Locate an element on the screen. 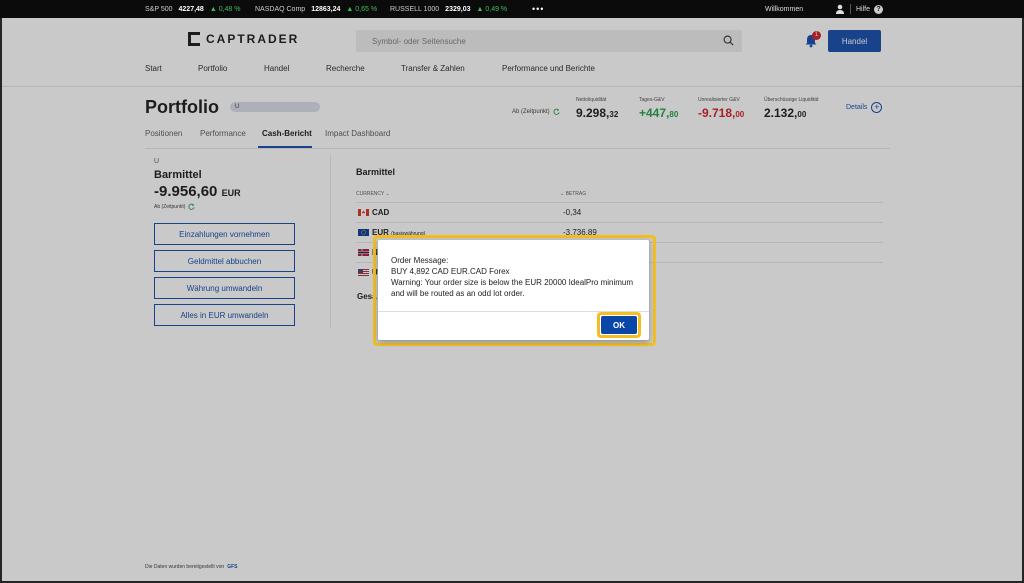 Image resolution: width=1024 pixels, height=583 pixels. ticker-value: 12863,24 is located at coordinates (326, 9).